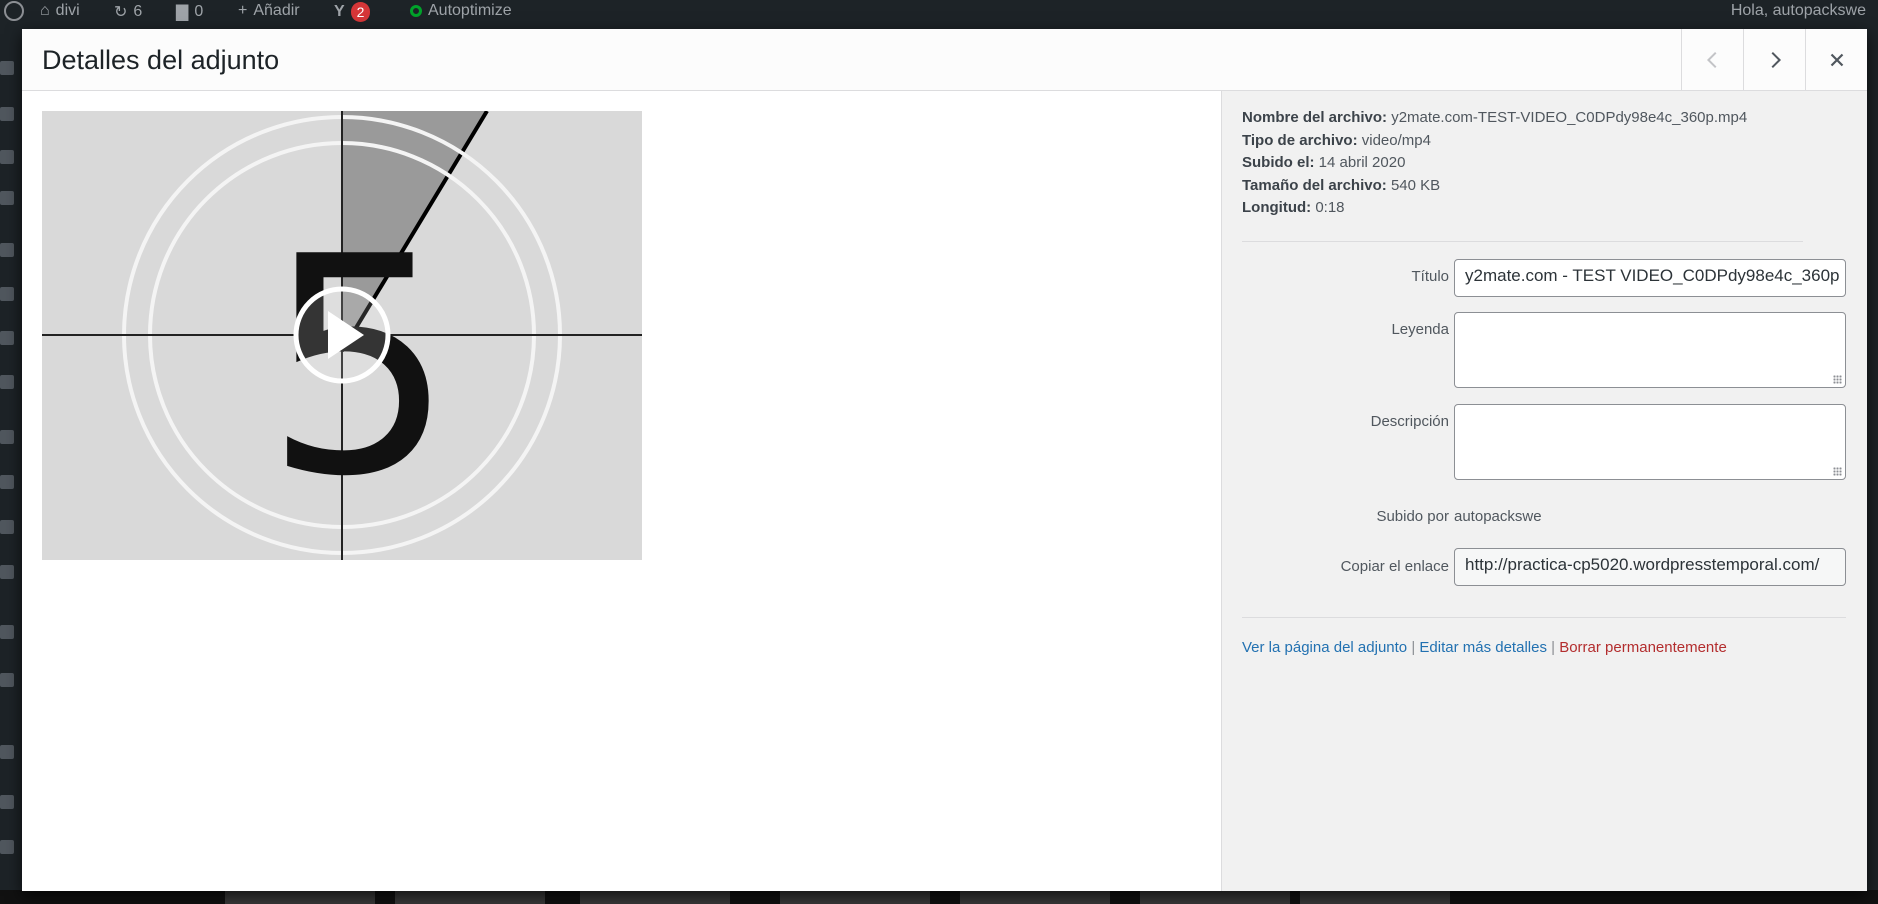 The height and width of the screenshot is (904, 1878). Describe the element at coordinates (67, 10) in the screenshot. I see `site-name-label: divi` at that location.